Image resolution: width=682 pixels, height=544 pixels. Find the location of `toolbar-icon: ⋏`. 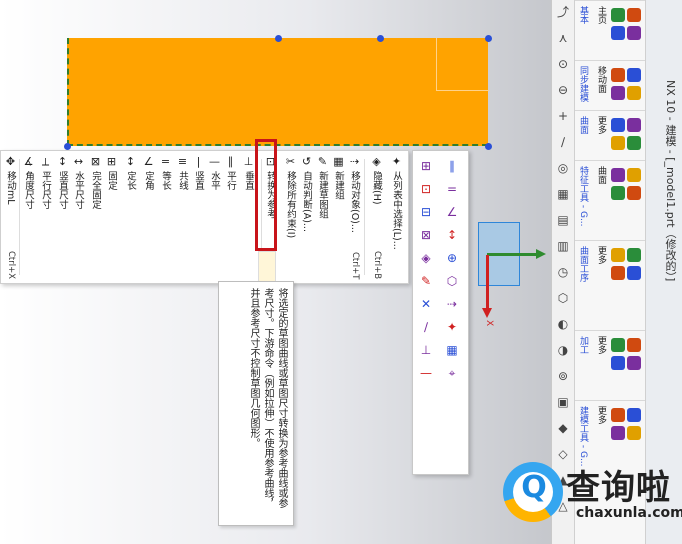

toolbar-icon: ⋏ is located at coordinates (563, 38).